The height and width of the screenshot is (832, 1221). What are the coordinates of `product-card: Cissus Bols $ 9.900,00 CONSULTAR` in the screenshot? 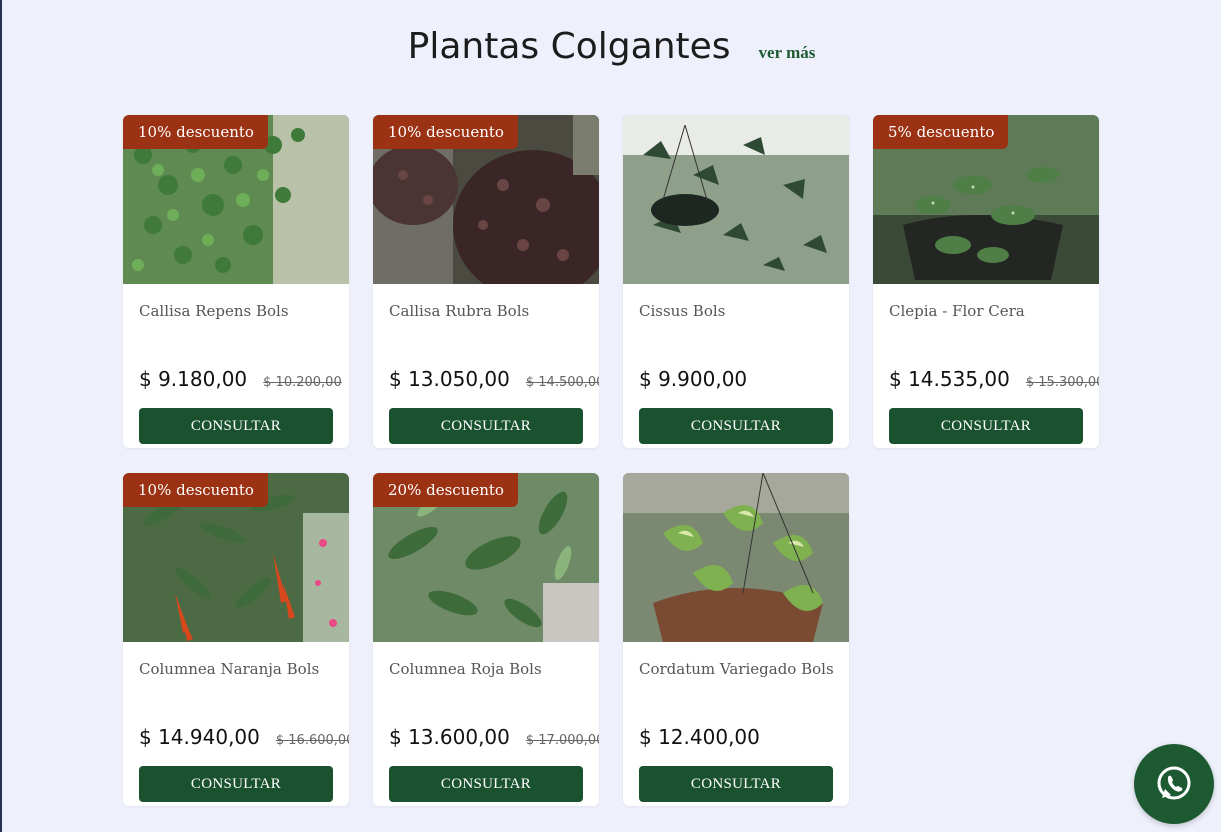 It's located at (736, 281).